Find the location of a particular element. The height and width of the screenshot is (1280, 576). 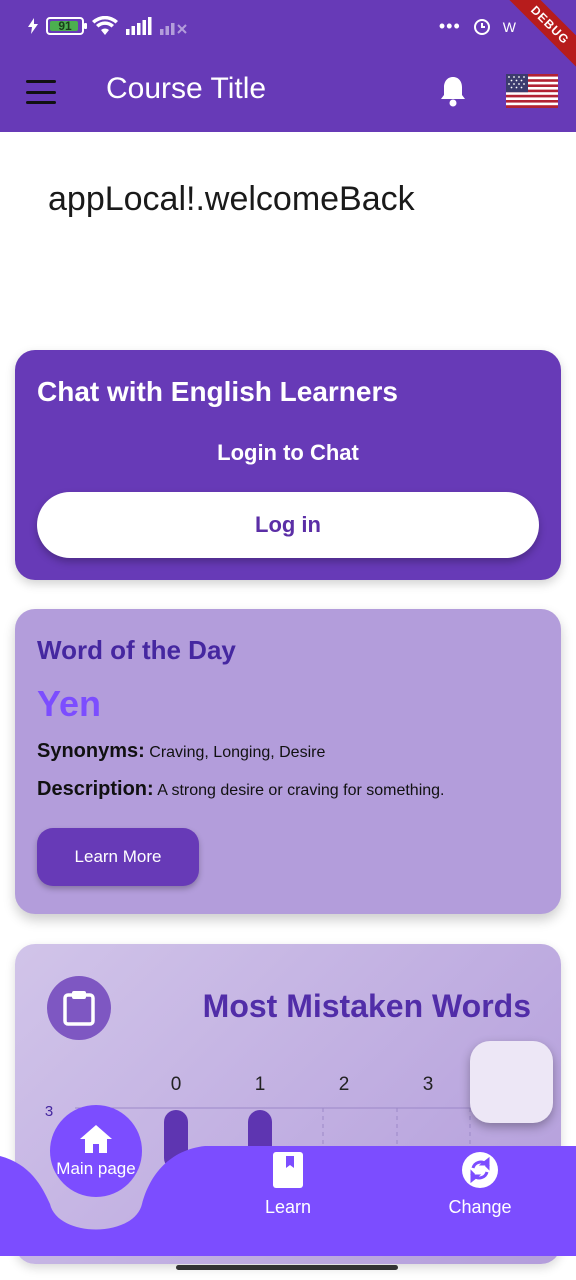

alarm-icon is located at coordinates (481, 26).